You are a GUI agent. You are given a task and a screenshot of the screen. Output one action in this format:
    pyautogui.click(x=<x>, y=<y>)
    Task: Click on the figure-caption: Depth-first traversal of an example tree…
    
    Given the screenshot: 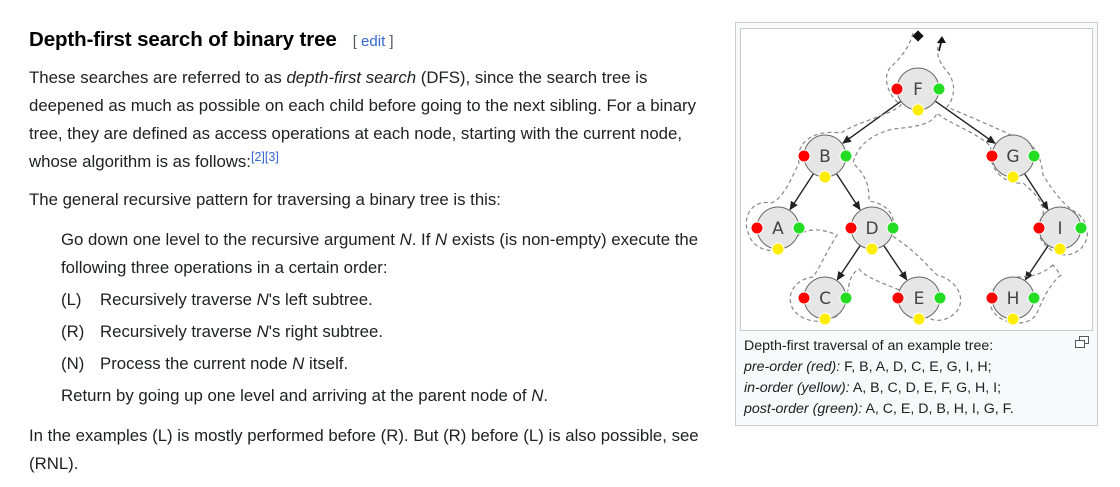 What is the action you would take?
    pyautogui.click(x=909, y=378)
    